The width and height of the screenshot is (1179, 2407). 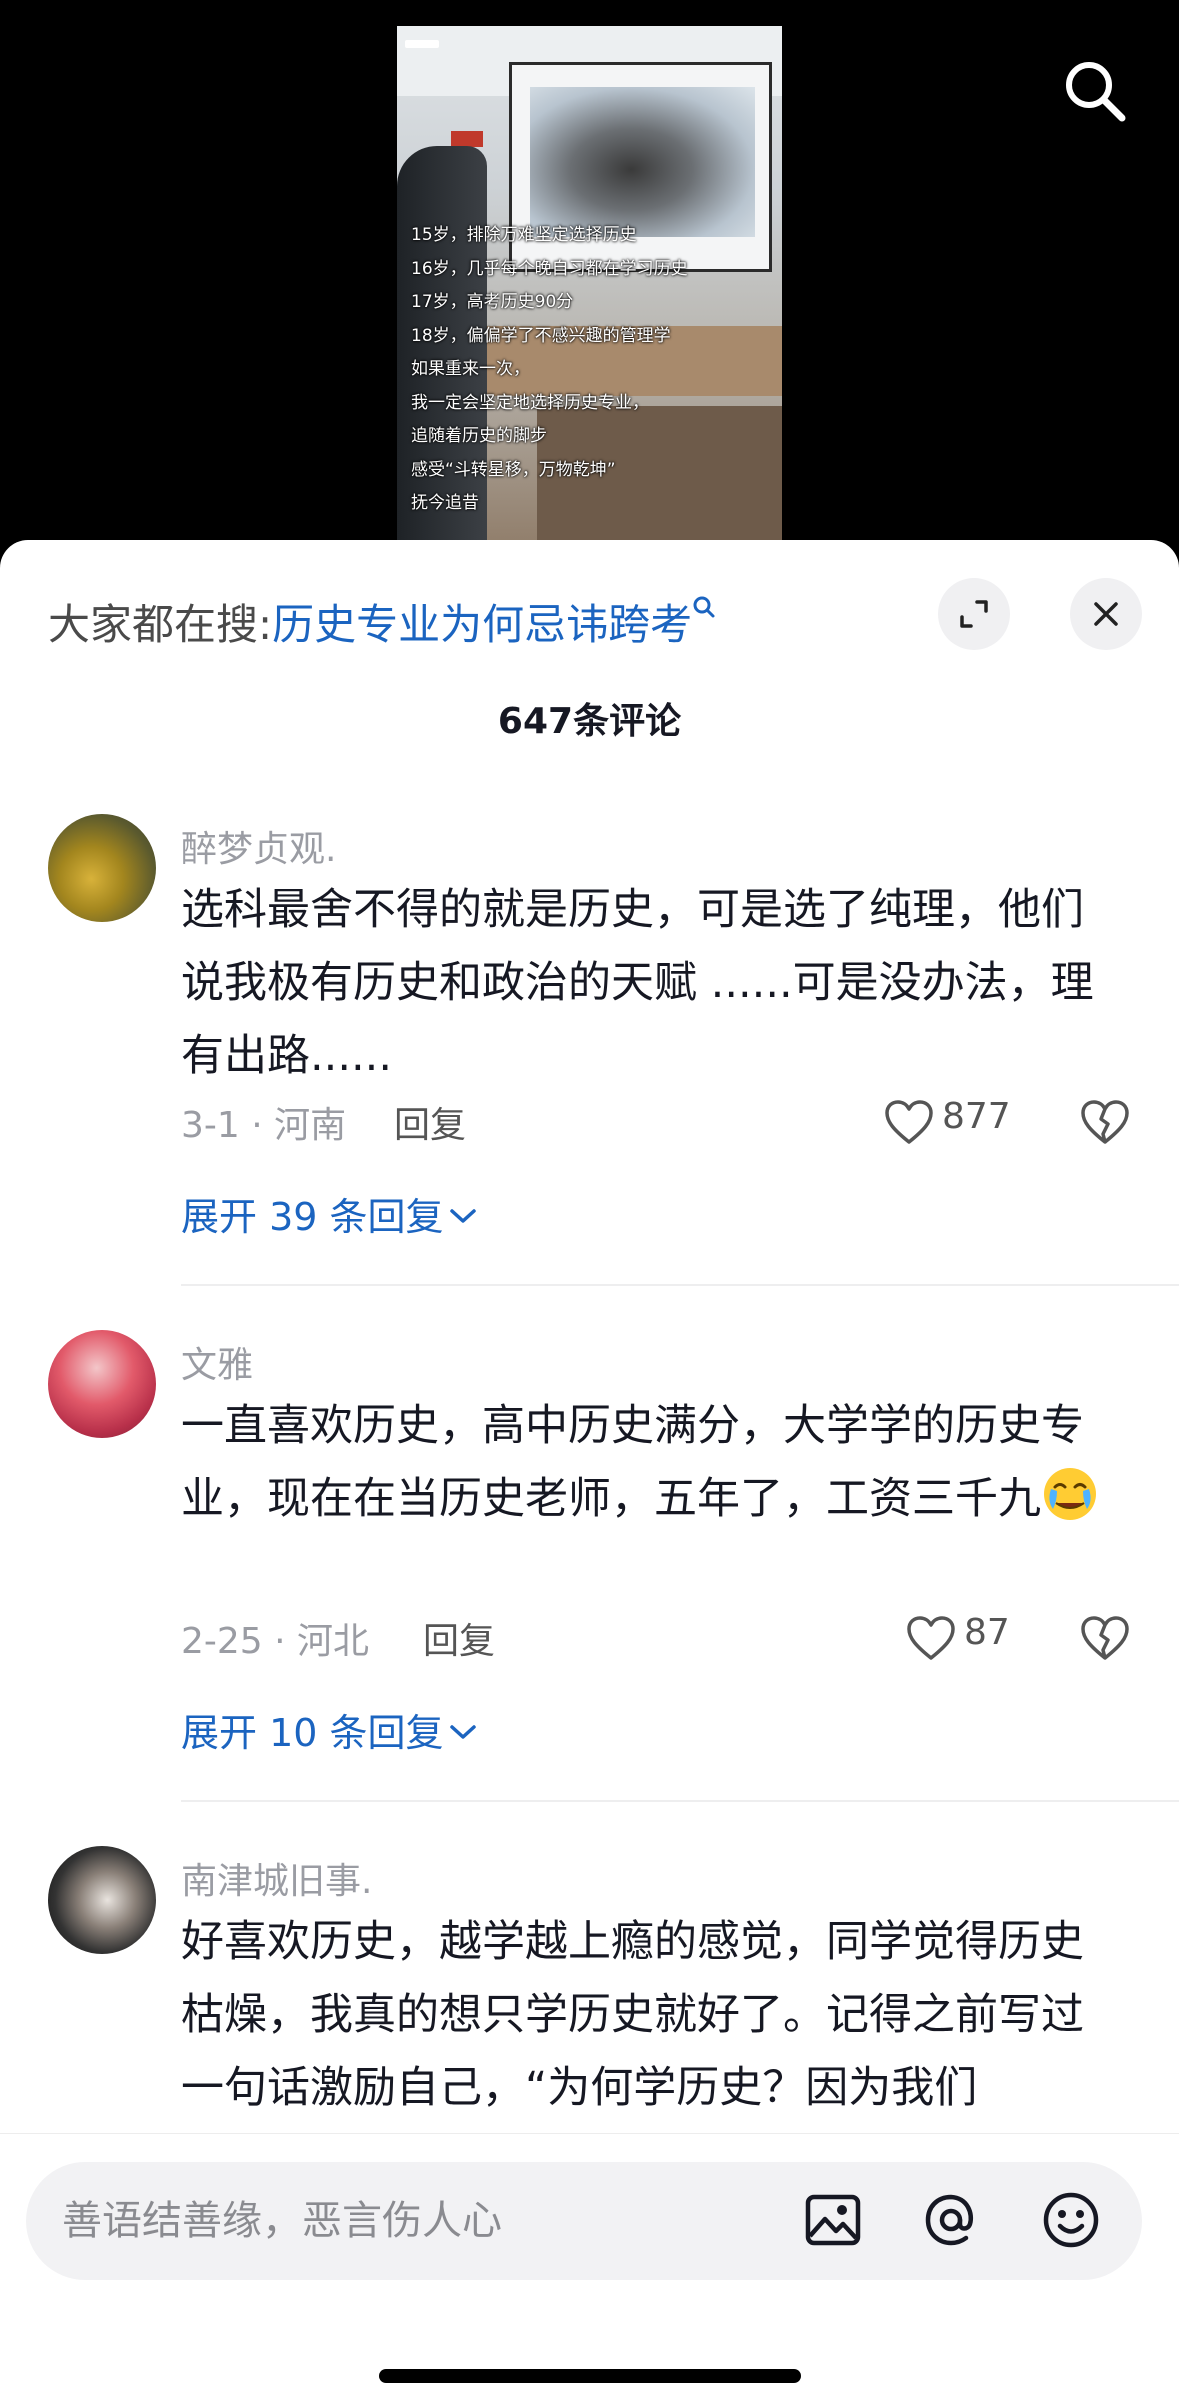 I want to click on search-small-icon, so click(x=704, y=611).